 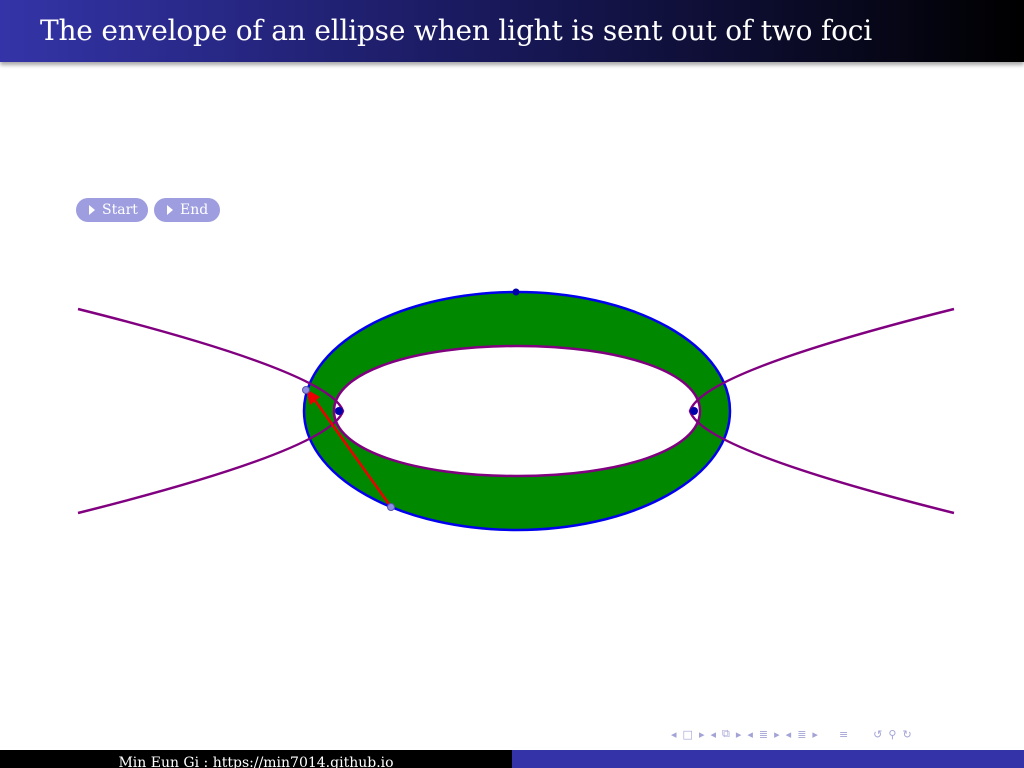 I want to click on ray-end-point, so click(x=306, y=390).